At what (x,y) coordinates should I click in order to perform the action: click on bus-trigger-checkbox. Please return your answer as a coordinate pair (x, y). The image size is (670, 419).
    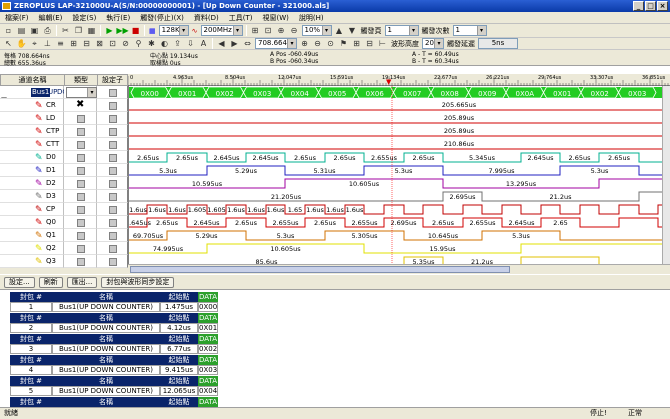
    Looking at the image, I should click on (113, 93).